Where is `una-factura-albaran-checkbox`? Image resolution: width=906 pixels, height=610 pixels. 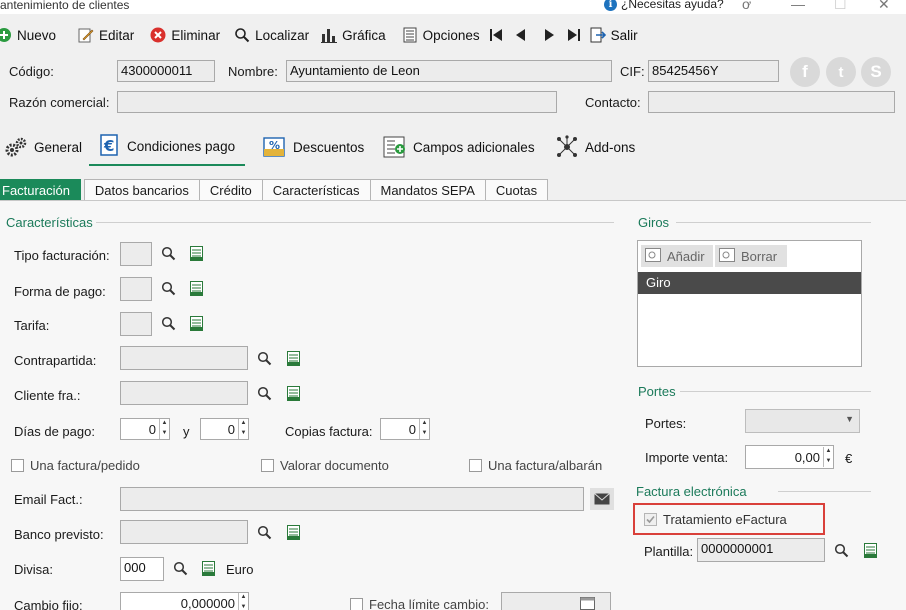
una-factura-albaran-checkbox is located at coordinates (475, 465).